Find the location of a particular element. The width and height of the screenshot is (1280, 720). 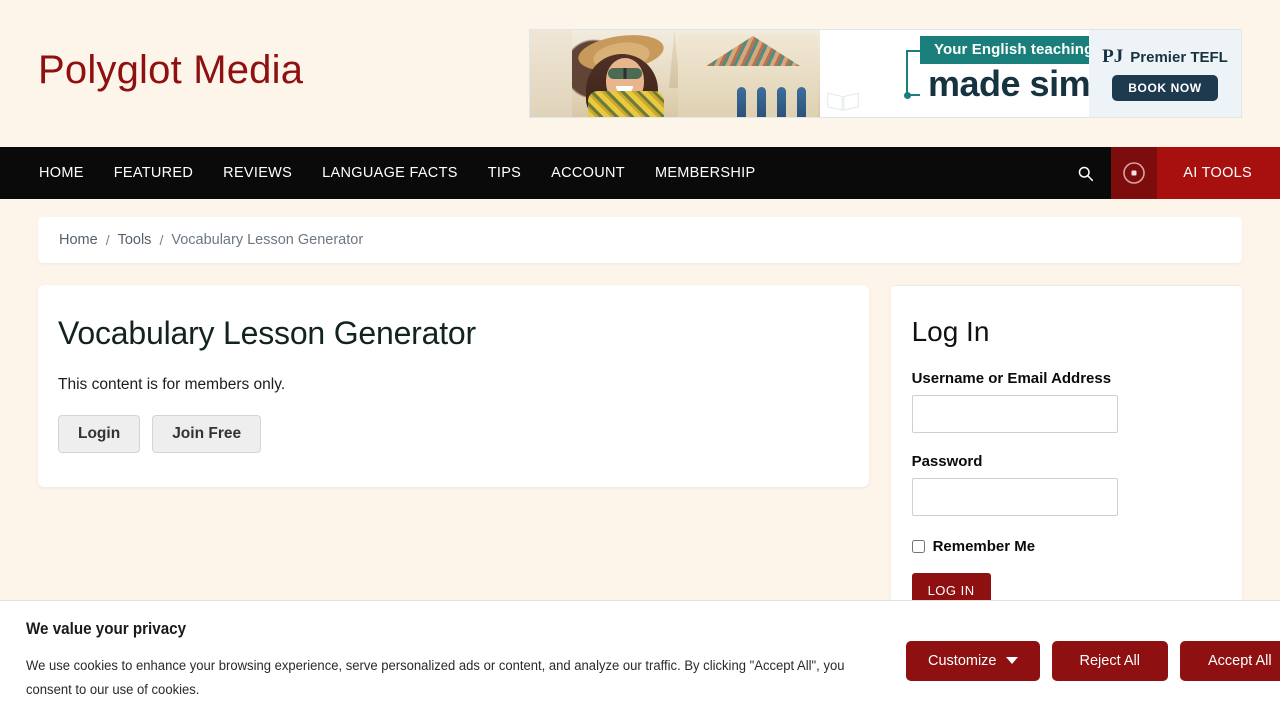

remember-me-label: Remember Me is located at coordinates (984, 546).